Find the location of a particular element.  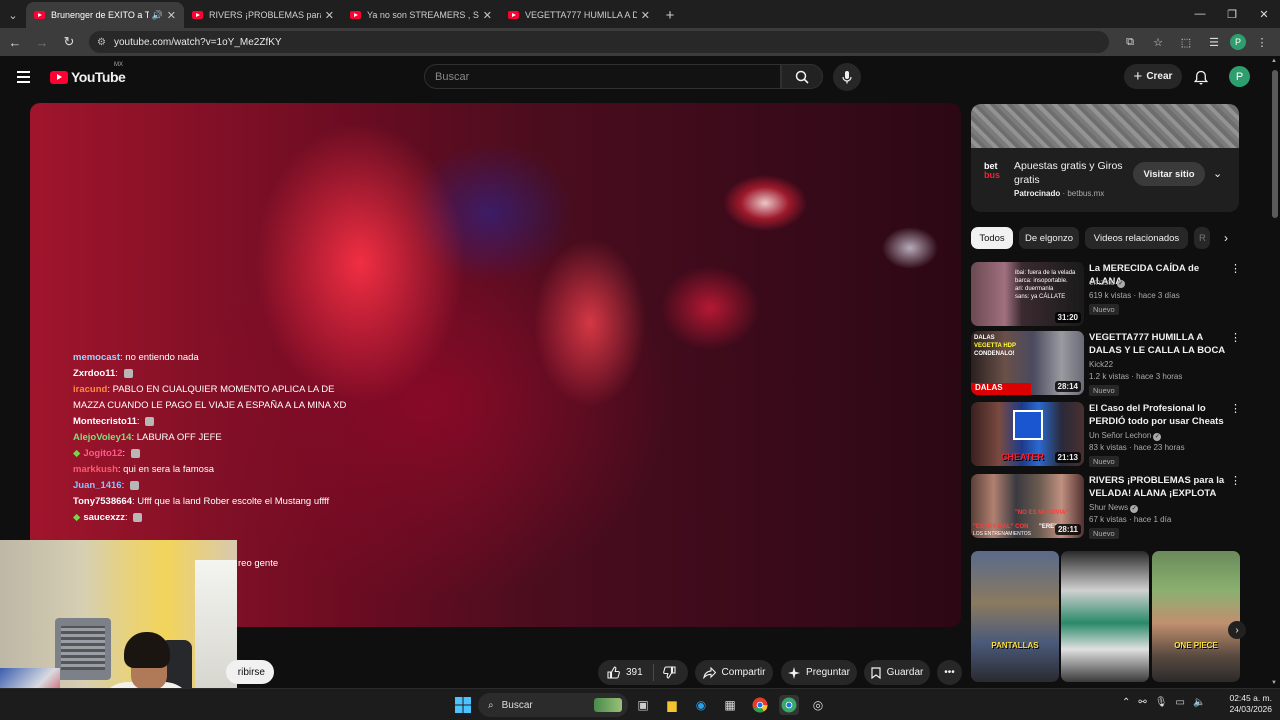

video-thumbnail: DALAS VEGETTA HDP CONDENALO! DALAS 28:14 is located at coordinates (1027, 363).